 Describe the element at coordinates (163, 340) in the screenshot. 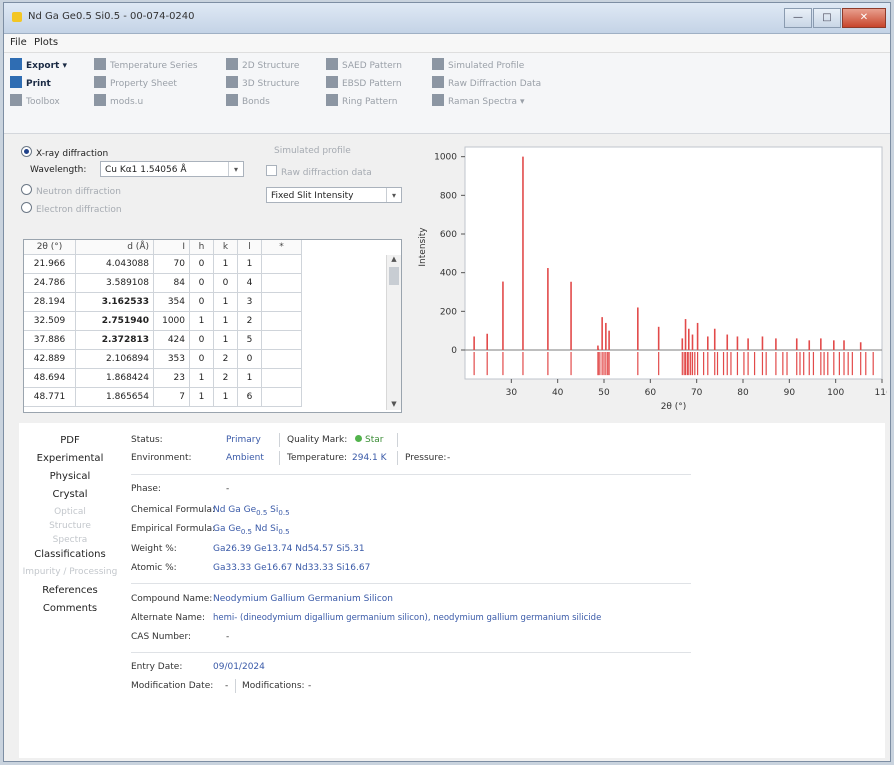

I see `table-row: 37.886 2.372813 424 0 1 5` at that location.